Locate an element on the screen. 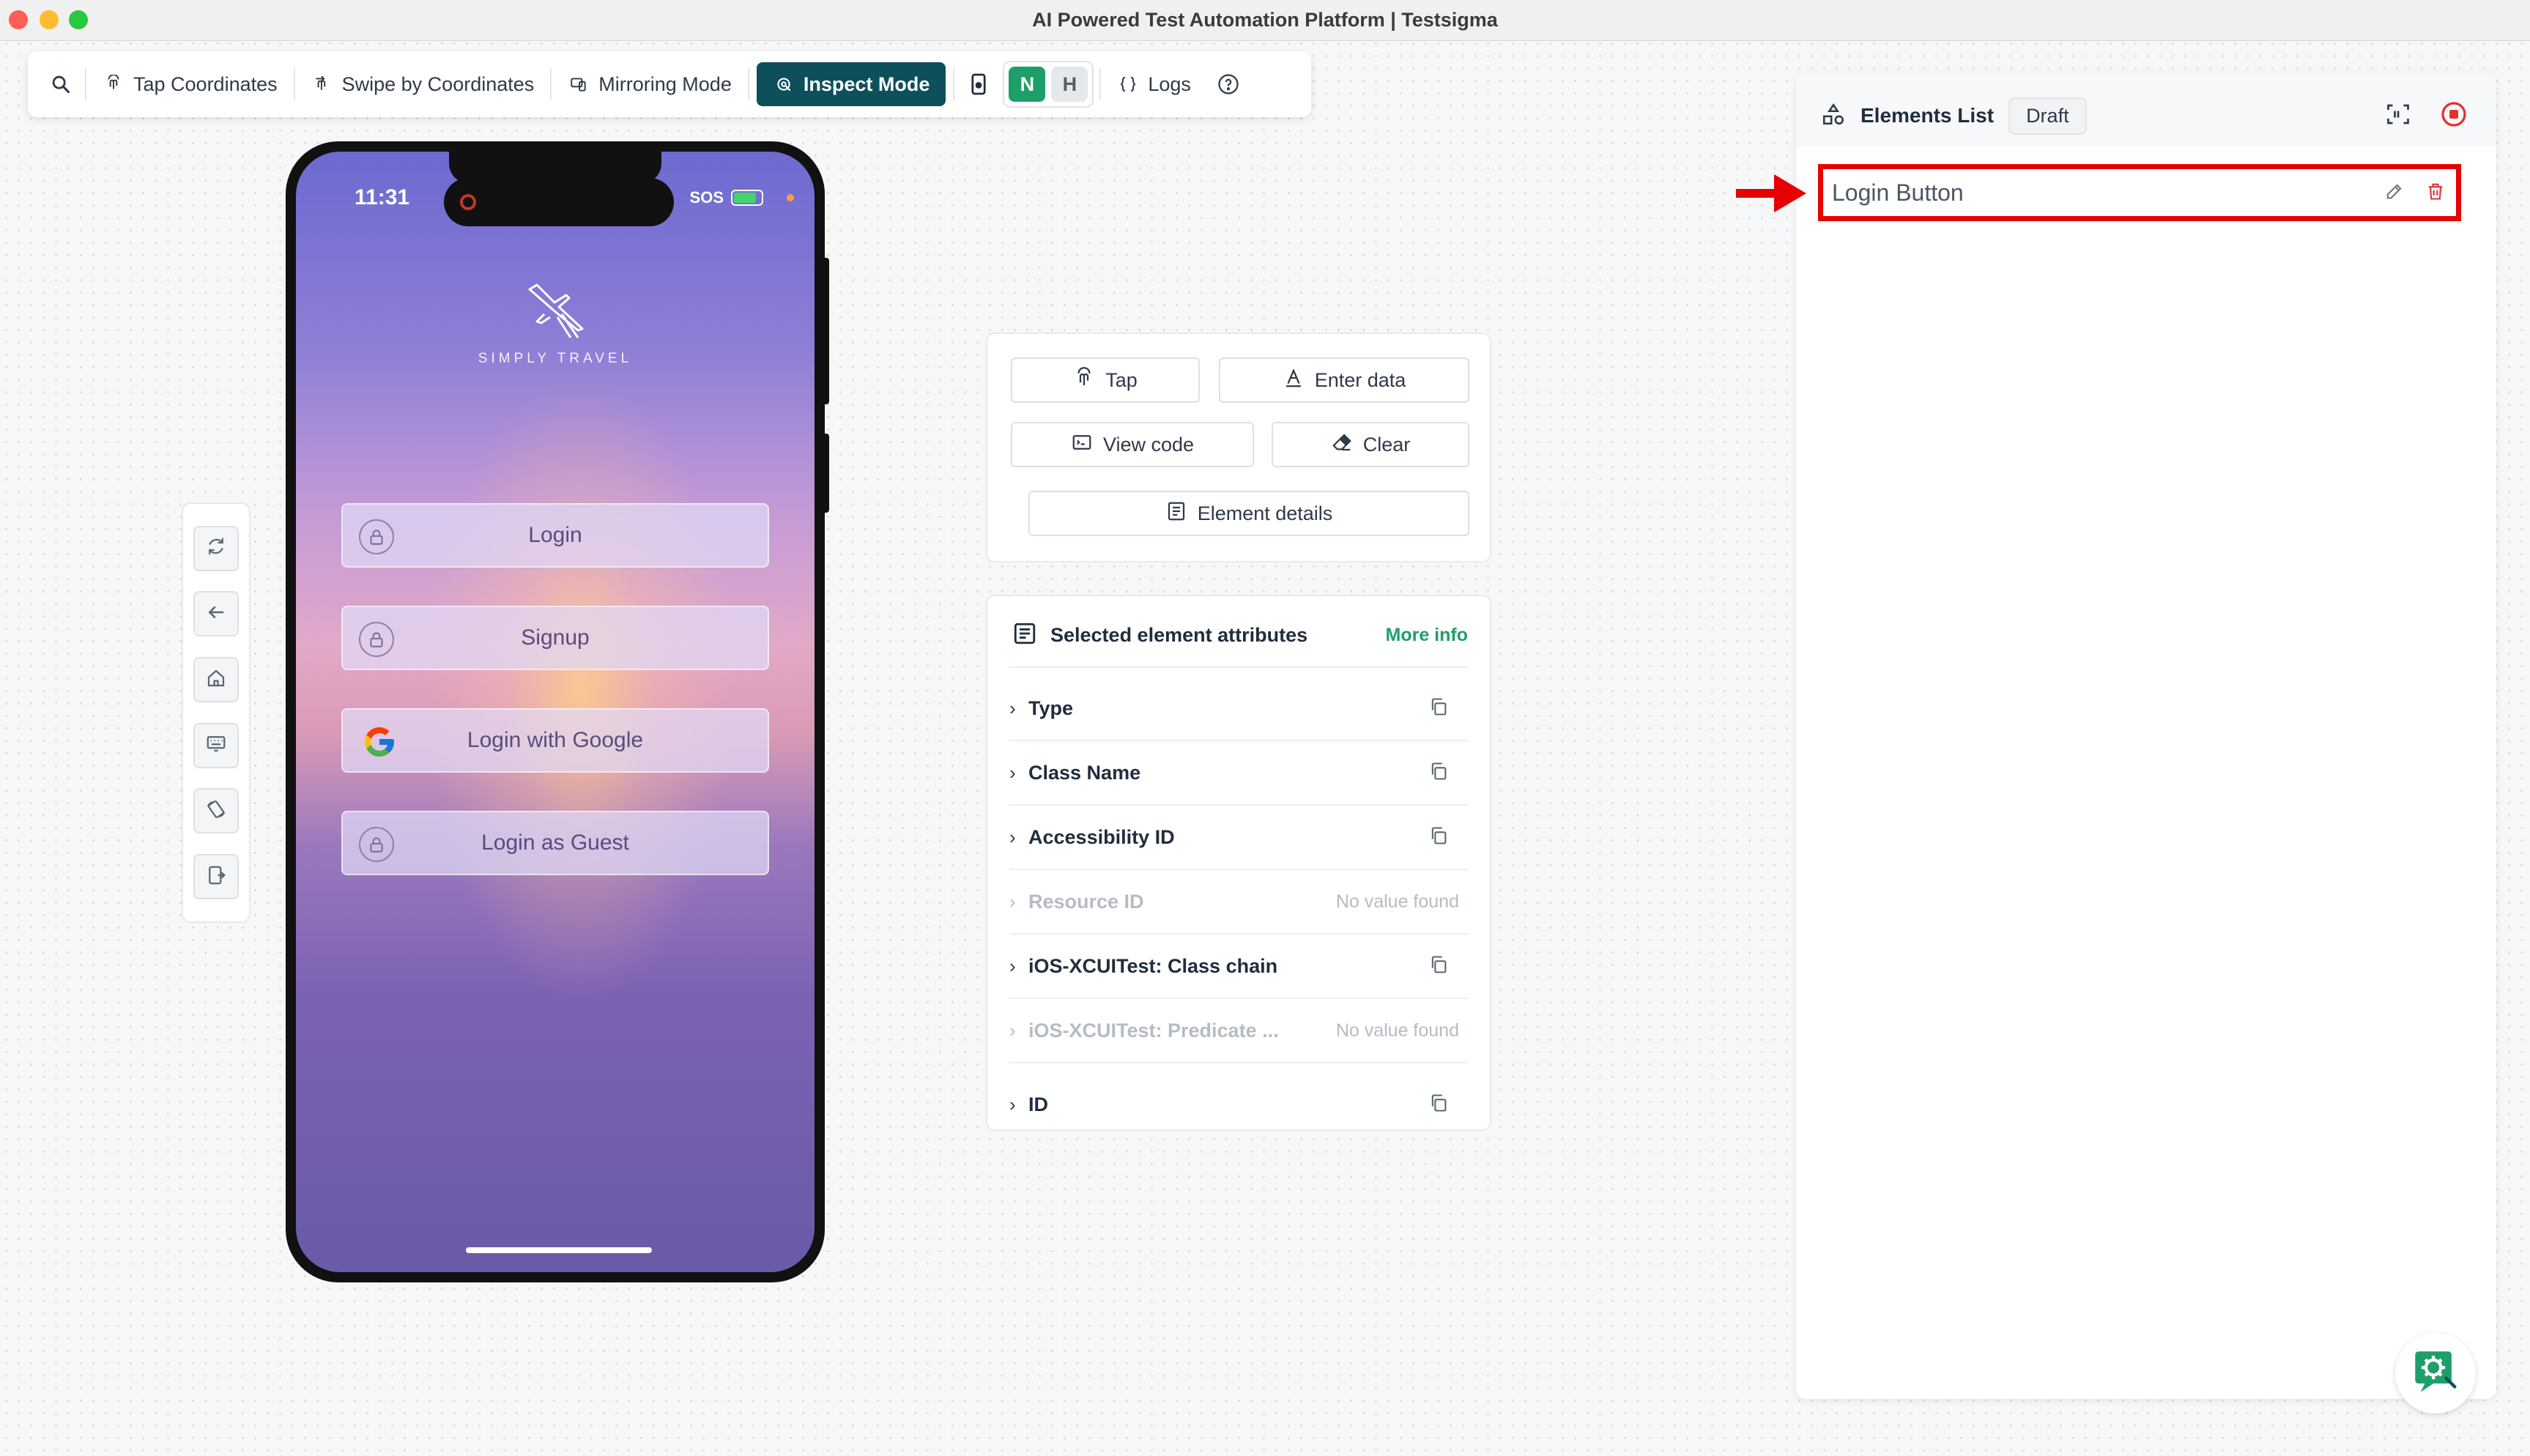  refresh-icon is located at coordinates (216, 548).